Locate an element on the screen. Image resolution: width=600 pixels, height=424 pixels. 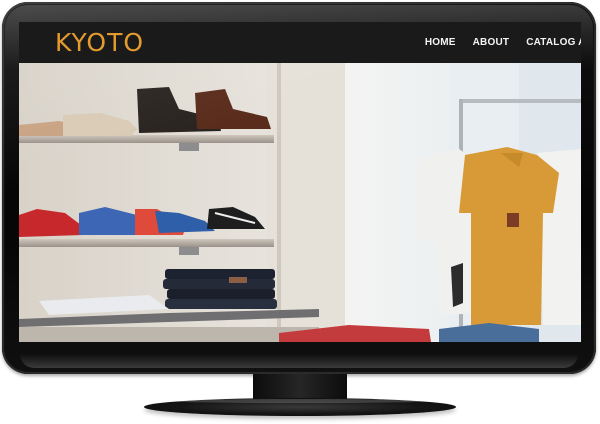
nav-links: HOME ABOUT CATALOG AN is located at coordinates (494, 42).